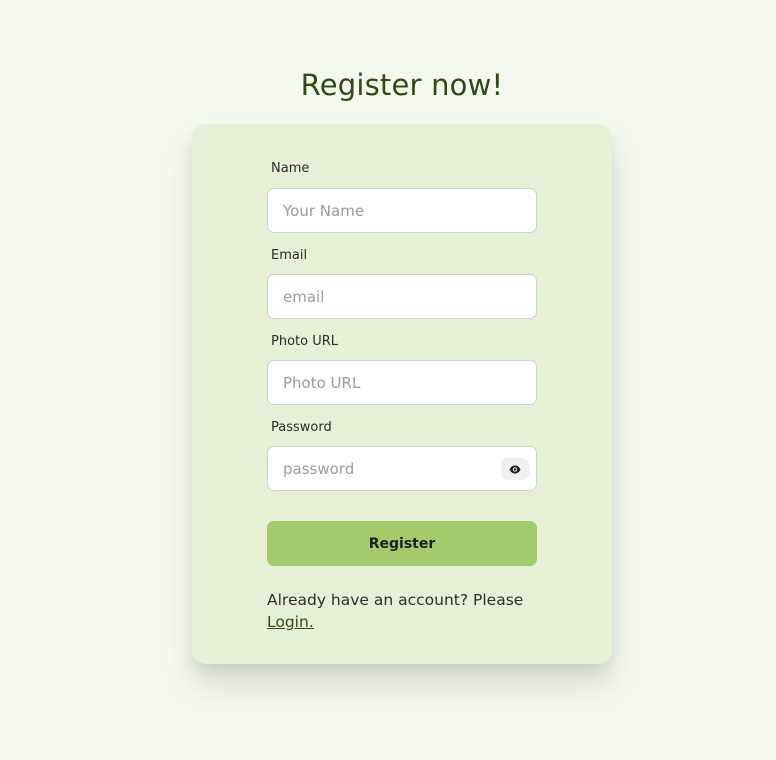  I want to click on name-input, so click(380, 210).